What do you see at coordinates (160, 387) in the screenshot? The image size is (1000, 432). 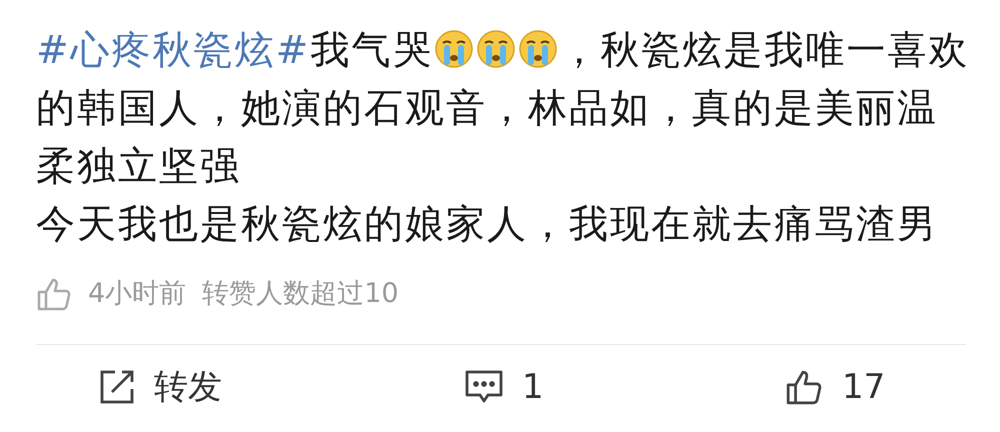 I see `repost-button: 转发` at bounding box center [160, 387].